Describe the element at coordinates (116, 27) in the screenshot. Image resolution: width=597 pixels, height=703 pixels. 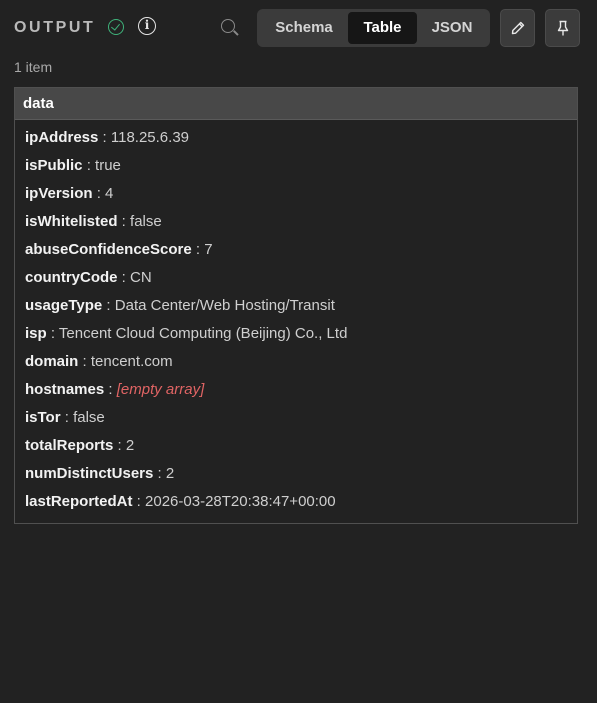
I see `check-circle-icon` at that location.